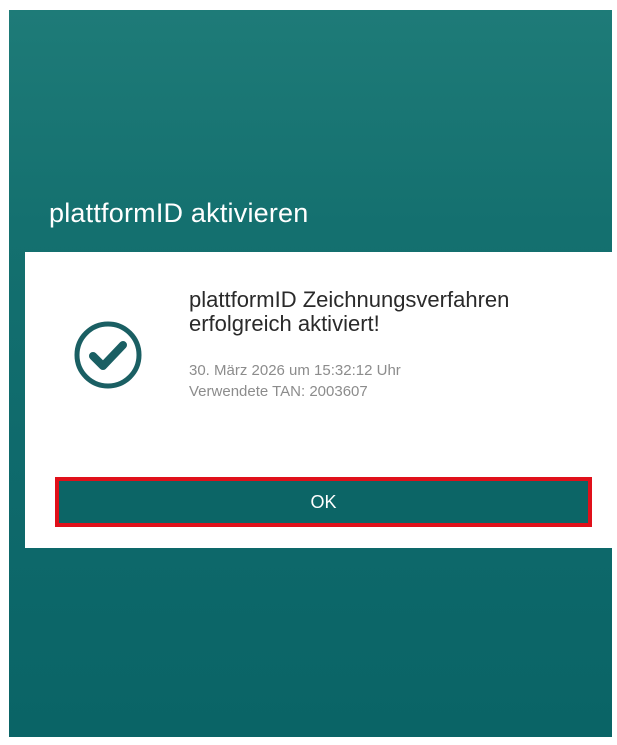 Image resolution: width=617 pixels, height=745 pixels. What do you see at coordinates (323, 502) in the screenshot?
I see `ok-button: OK` at bounding box center [323, 502].